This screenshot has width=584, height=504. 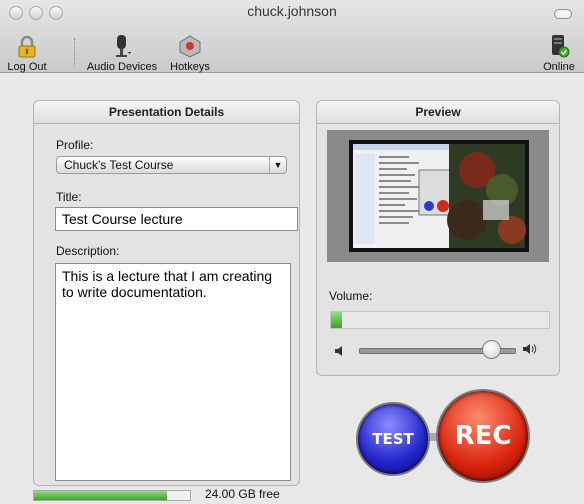 What do you see at coordinates (336, 320) in the screenshot?
I see `input-level-fill` at bounding box center [336, 320].